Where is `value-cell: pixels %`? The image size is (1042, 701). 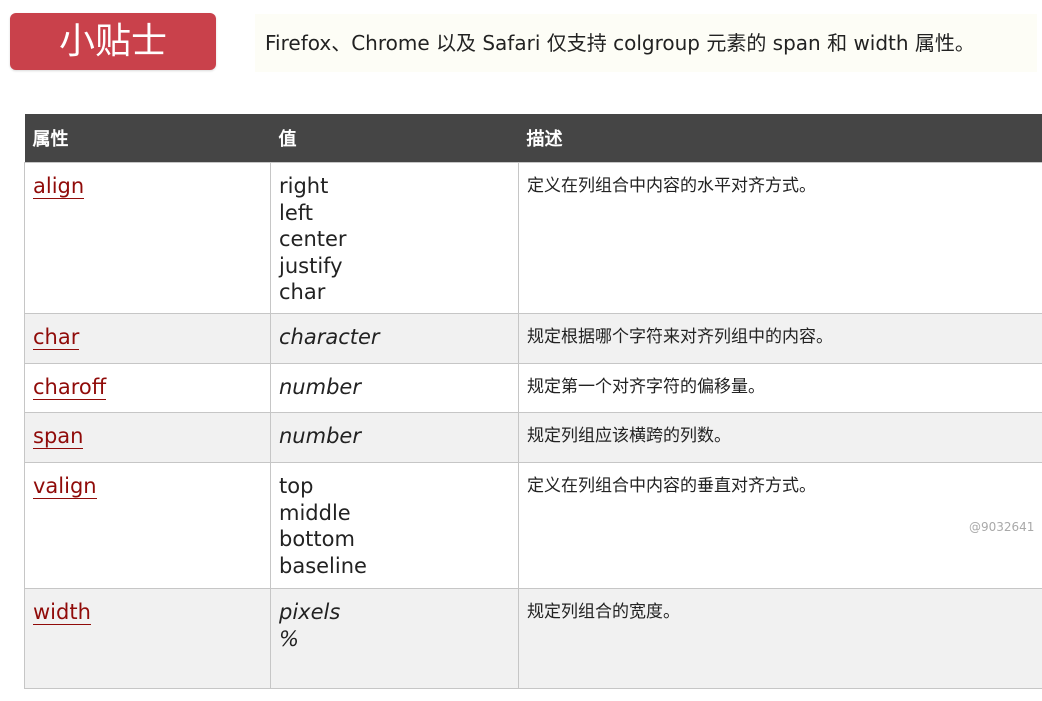 value-cell: pixels % is located at coordinates (394, 638).